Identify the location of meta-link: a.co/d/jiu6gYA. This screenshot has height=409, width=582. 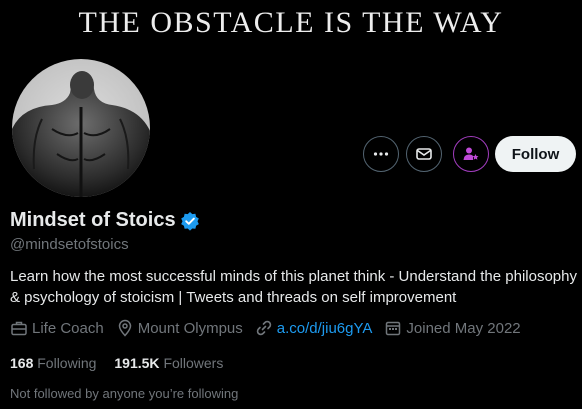
(314, 328).